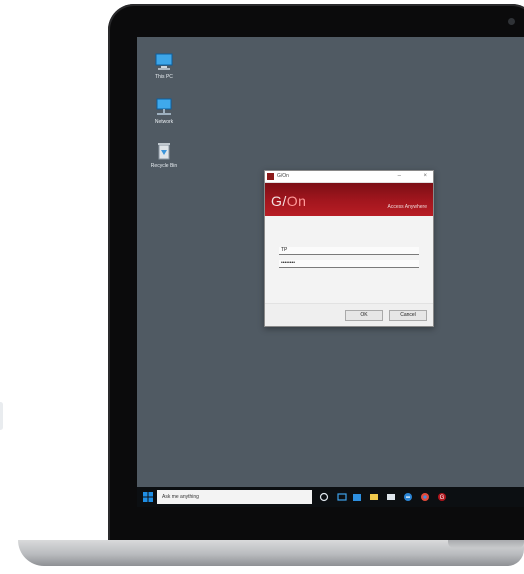 This screenshot has height=574, width=524. Describe the element at coordinates (391, 497) in the screenshot. I see `mail-icon` at that location.